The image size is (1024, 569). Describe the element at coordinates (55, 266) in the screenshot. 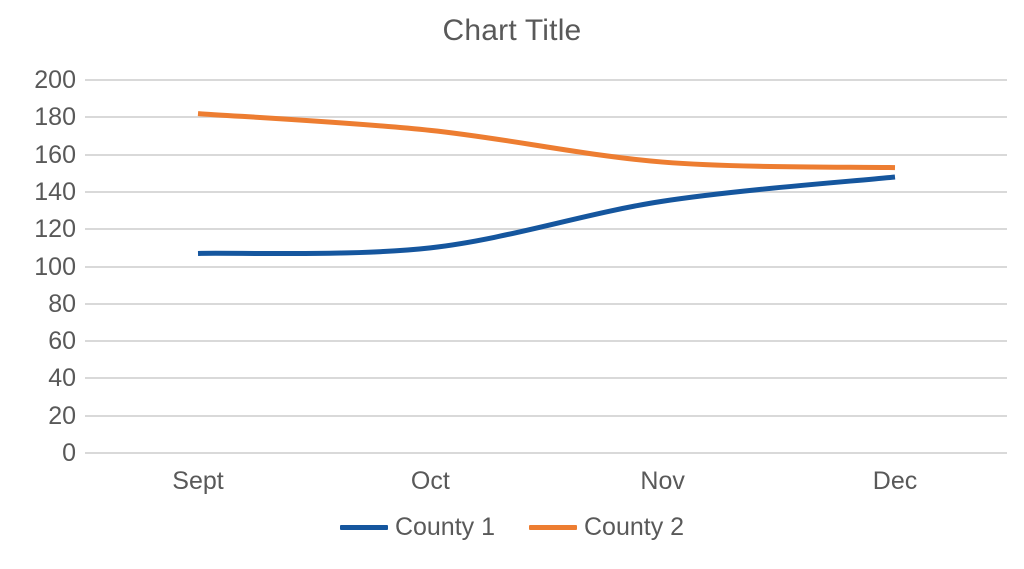

I see `y-axis-tick-label: 100` at that location.